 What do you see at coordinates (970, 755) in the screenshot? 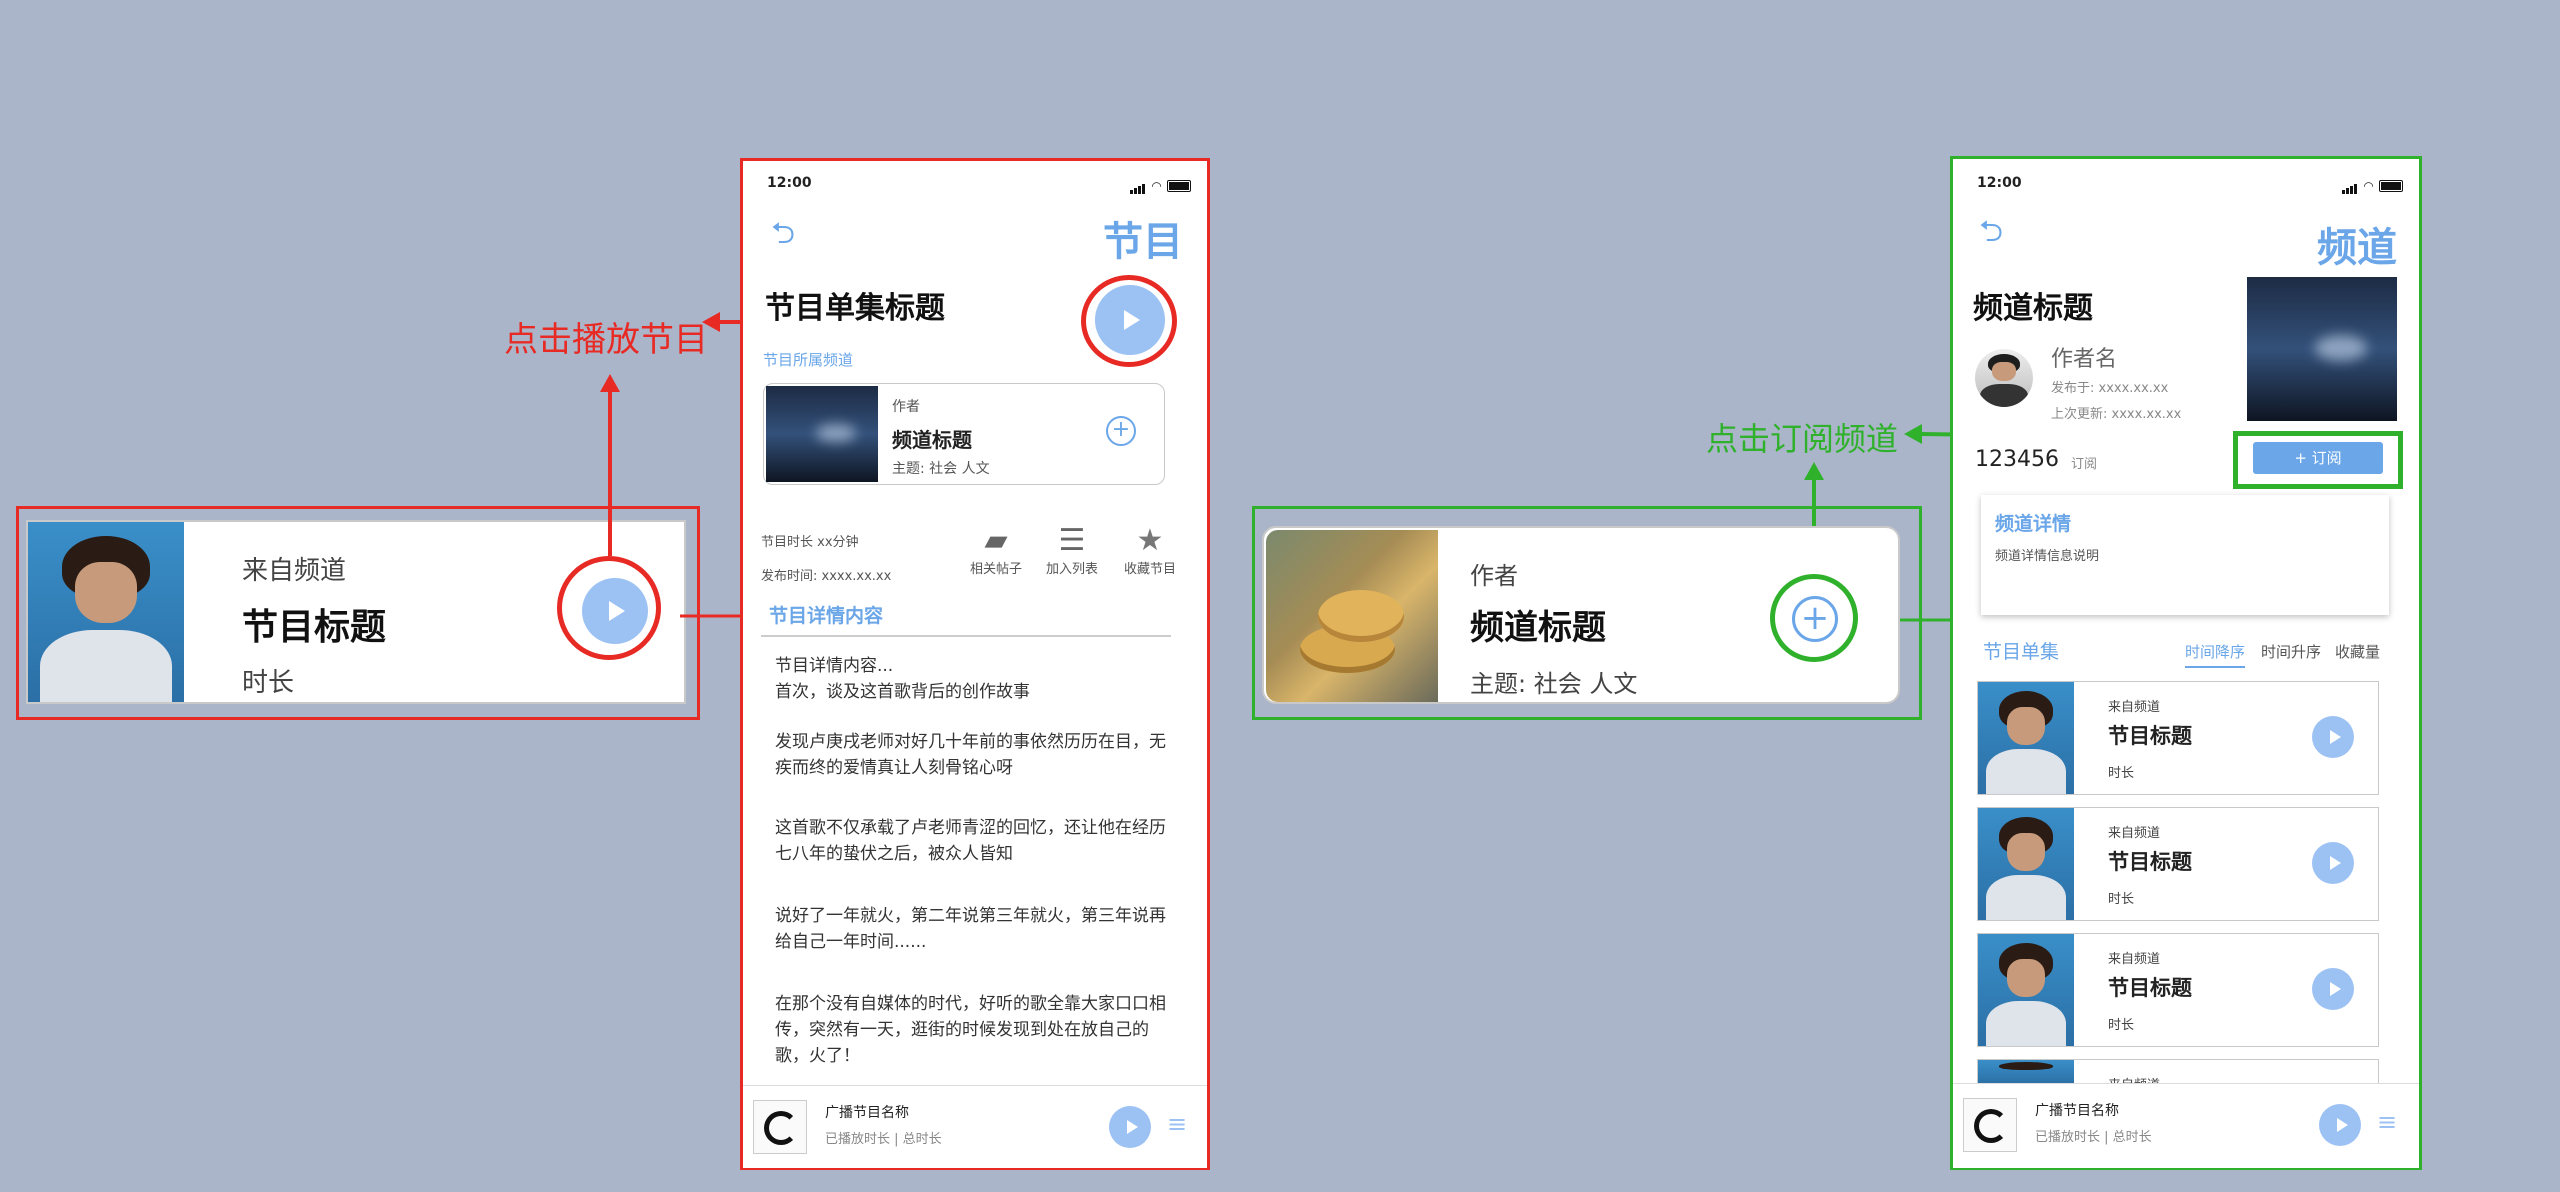
I see `detail-paragraph: 发现卢庚戌老师对好几十年前的事依然历历在目，无疾而终的爱情真让人刻骨铭心呀` at bounding box center [970, 755].